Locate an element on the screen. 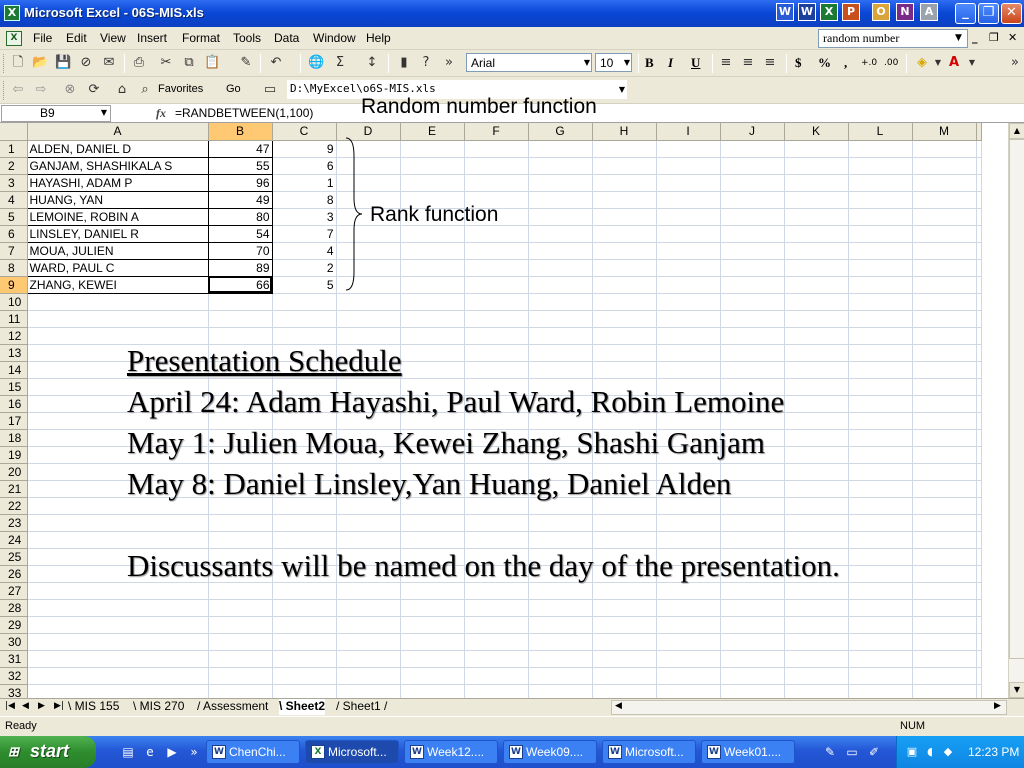 The height and width of the screenshot is (768, 1024). row-header: 22 is located at coordinates (14, 506).